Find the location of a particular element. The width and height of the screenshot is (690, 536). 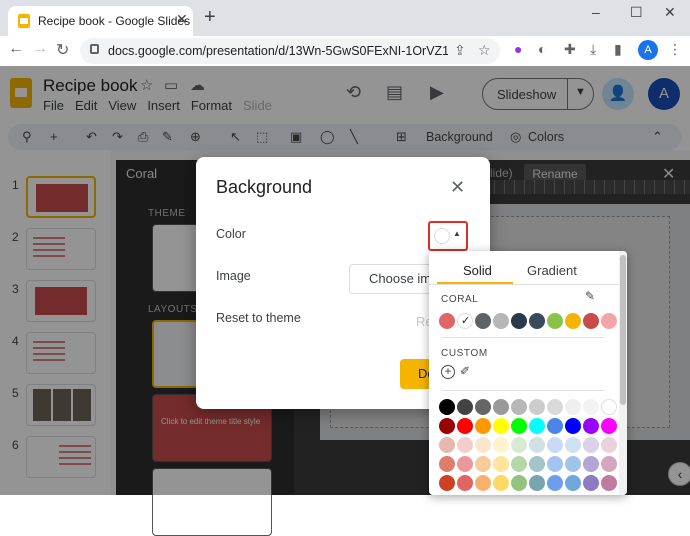

tab-close-icon: ✕ is located at coordinates (182, 19).